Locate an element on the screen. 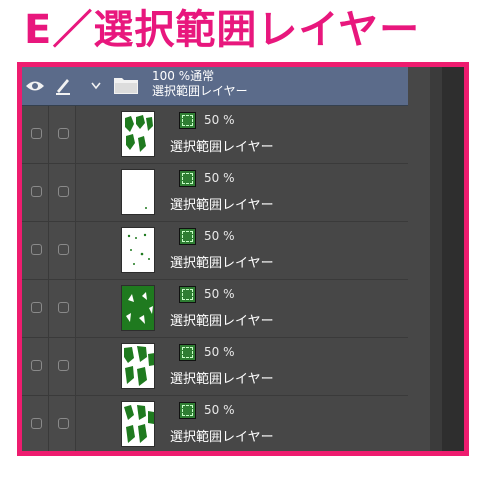  folder-edit-cell is located at coordinates (62, 86).